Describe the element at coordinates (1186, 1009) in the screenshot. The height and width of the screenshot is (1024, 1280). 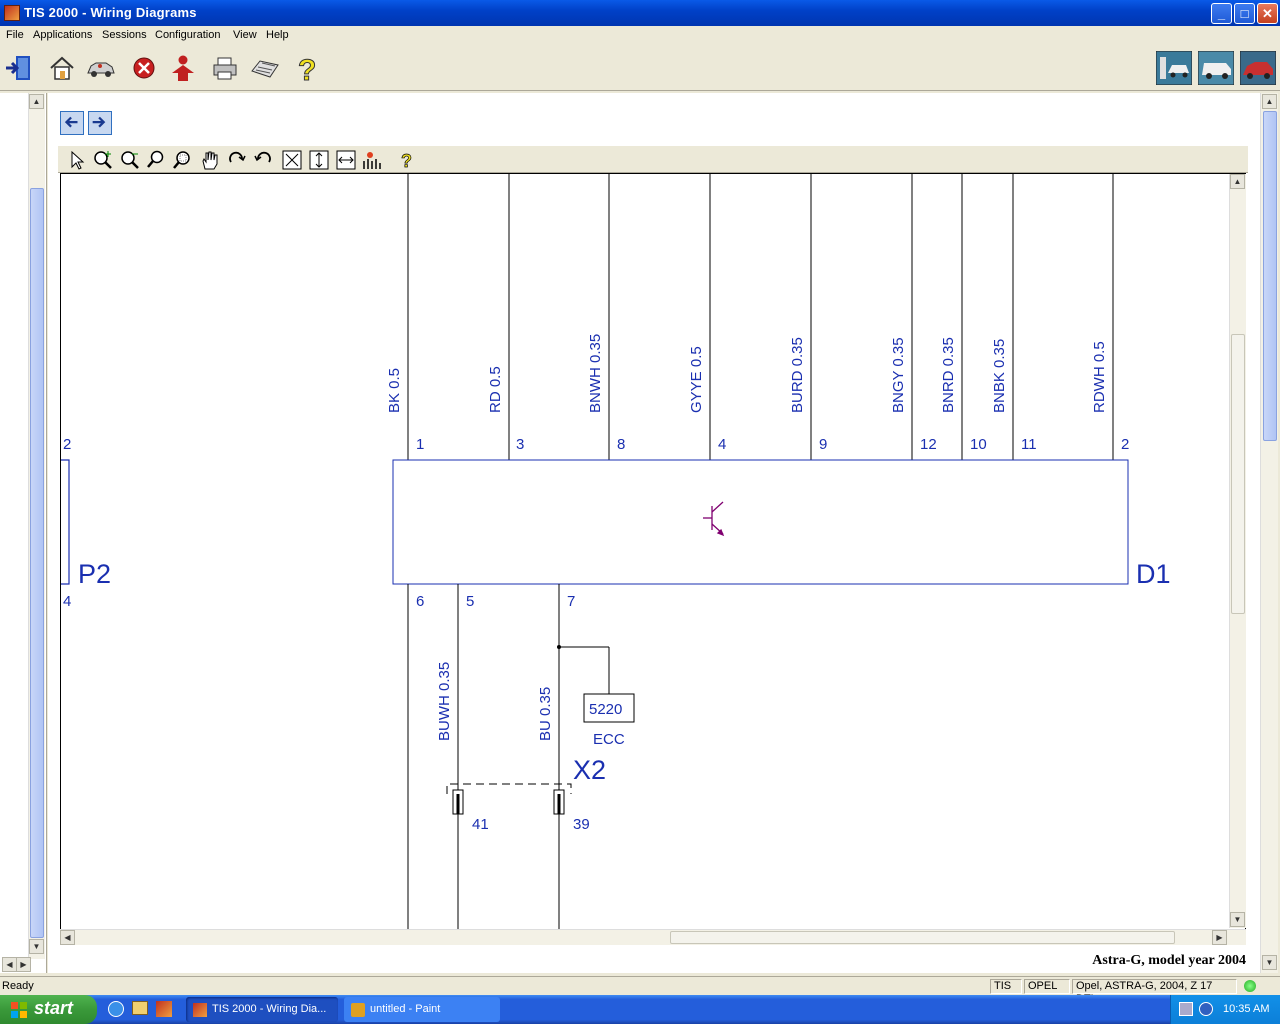
I see `network-icon` at that location.